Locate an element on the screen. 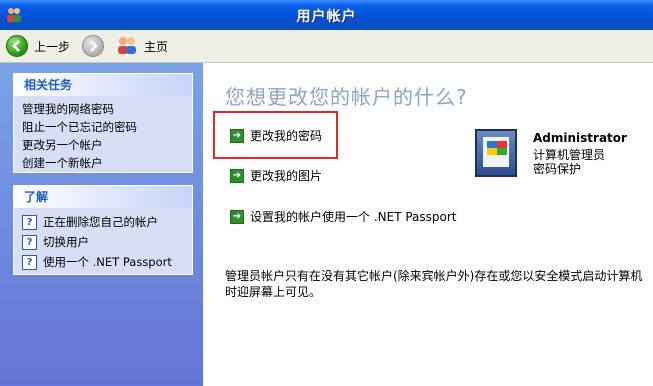 The image size is (653, 386). back-button: 上一步 is located at coordinates (38, 46).